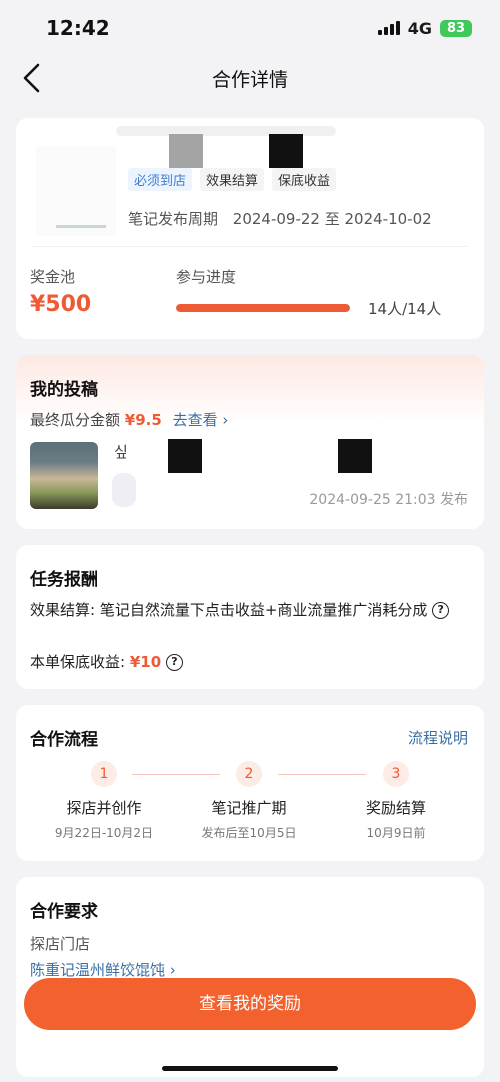  I want to click on final-amount-row: 最终瓜分金额 ¥9.5 去查看 ›, so click(129, 419).